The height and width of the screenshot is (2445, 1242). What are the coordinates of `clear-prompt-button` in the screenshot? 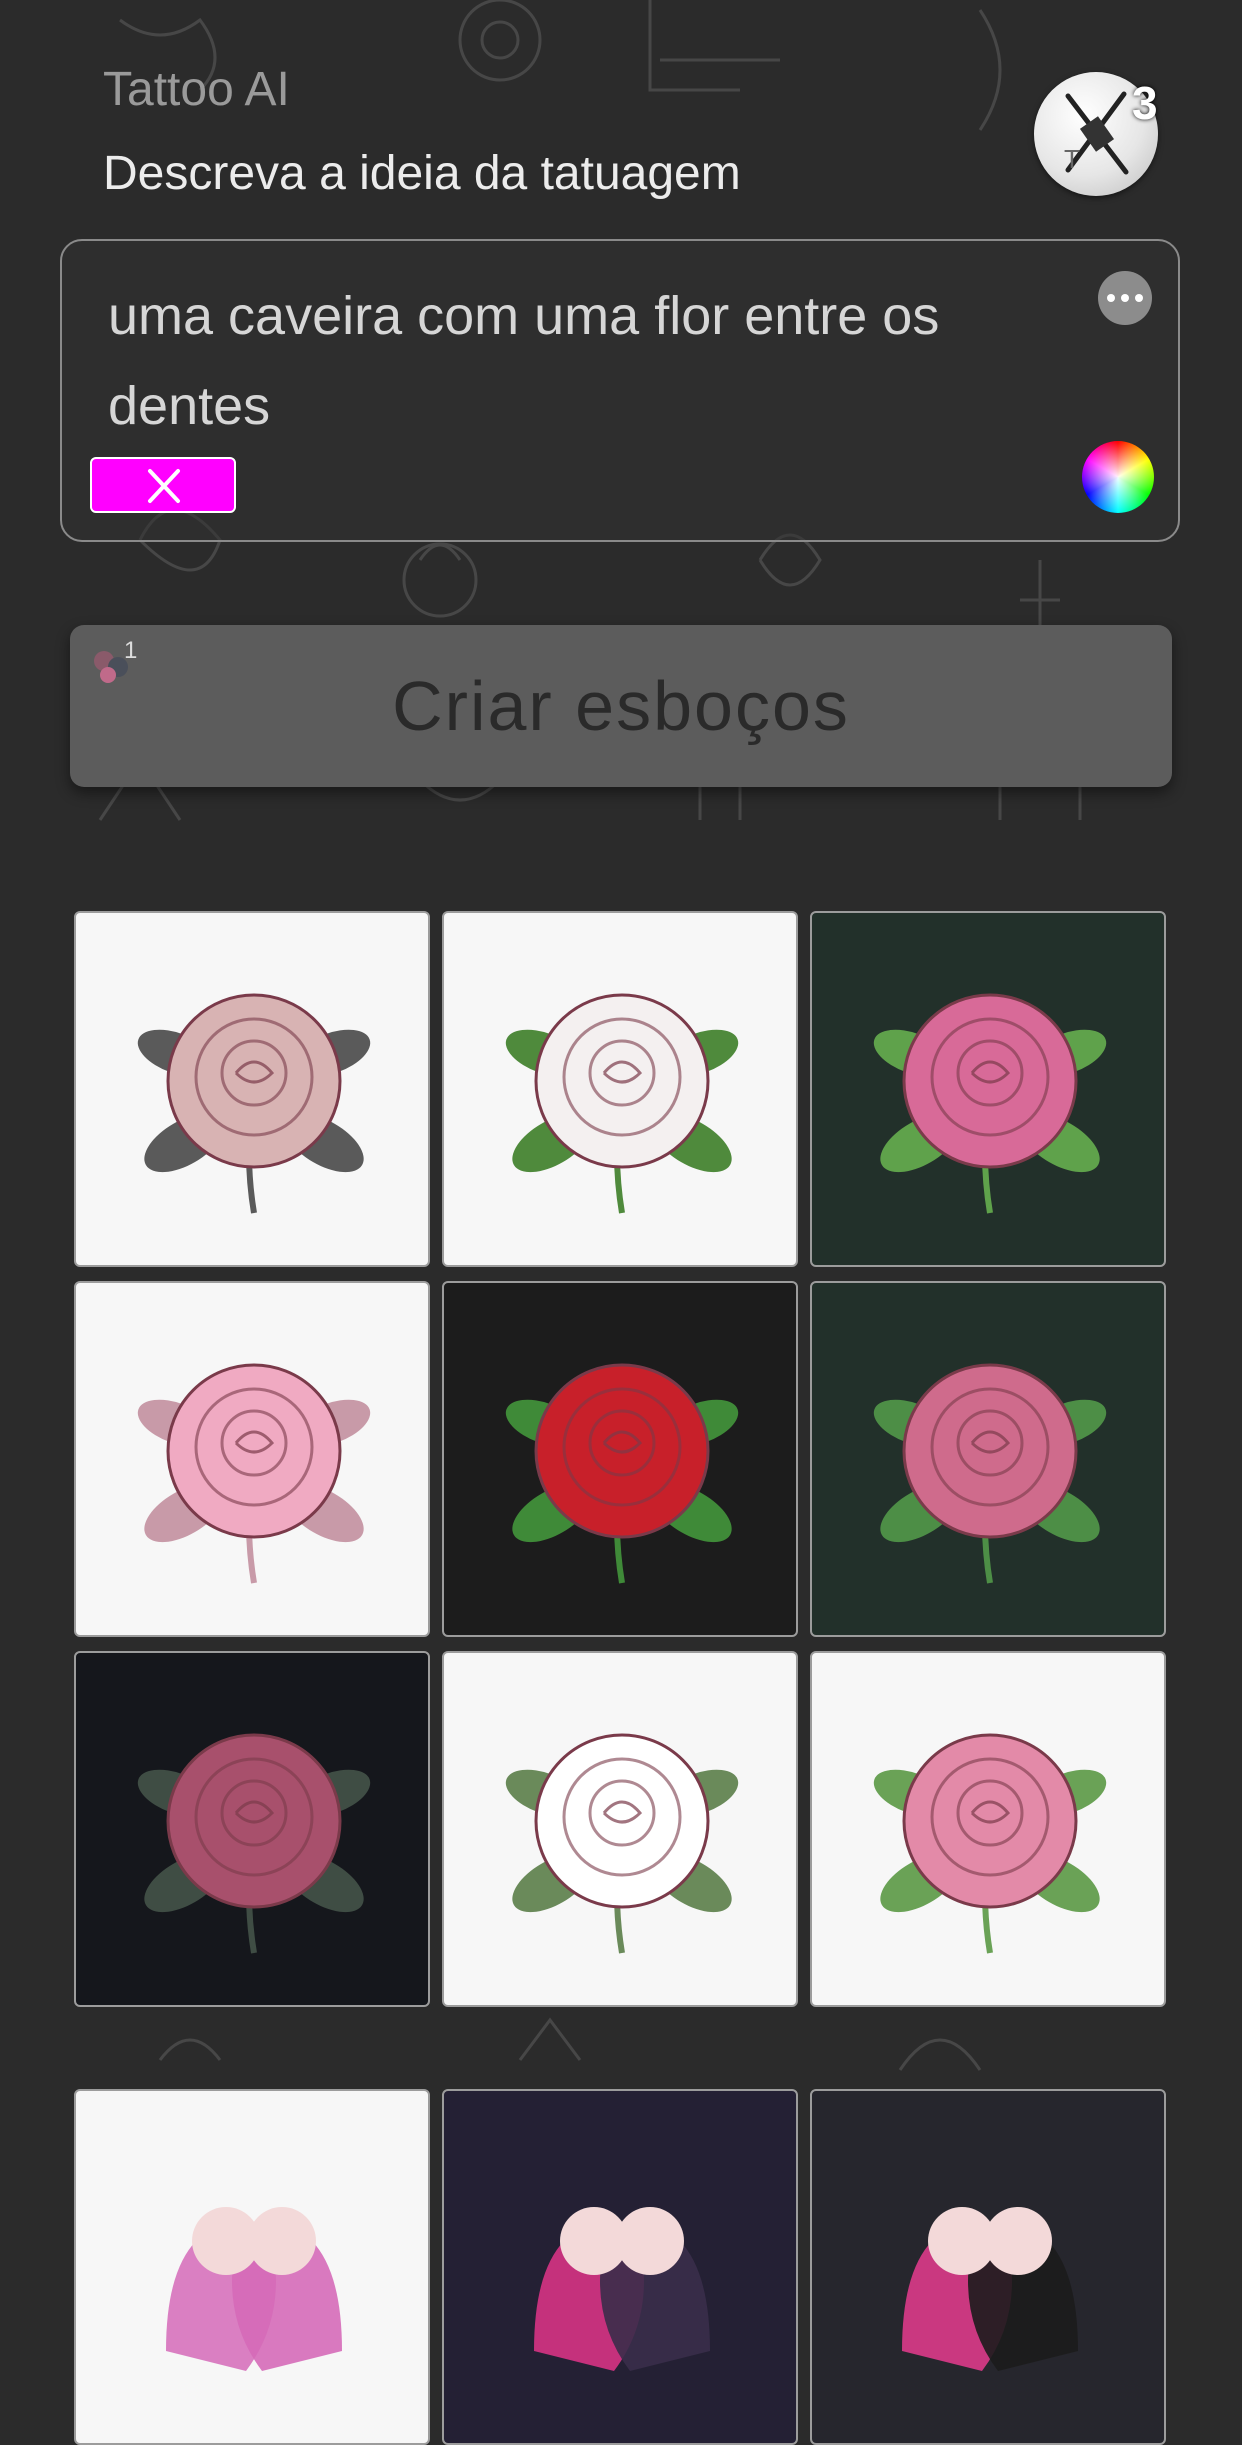 It's located at (163, 485).